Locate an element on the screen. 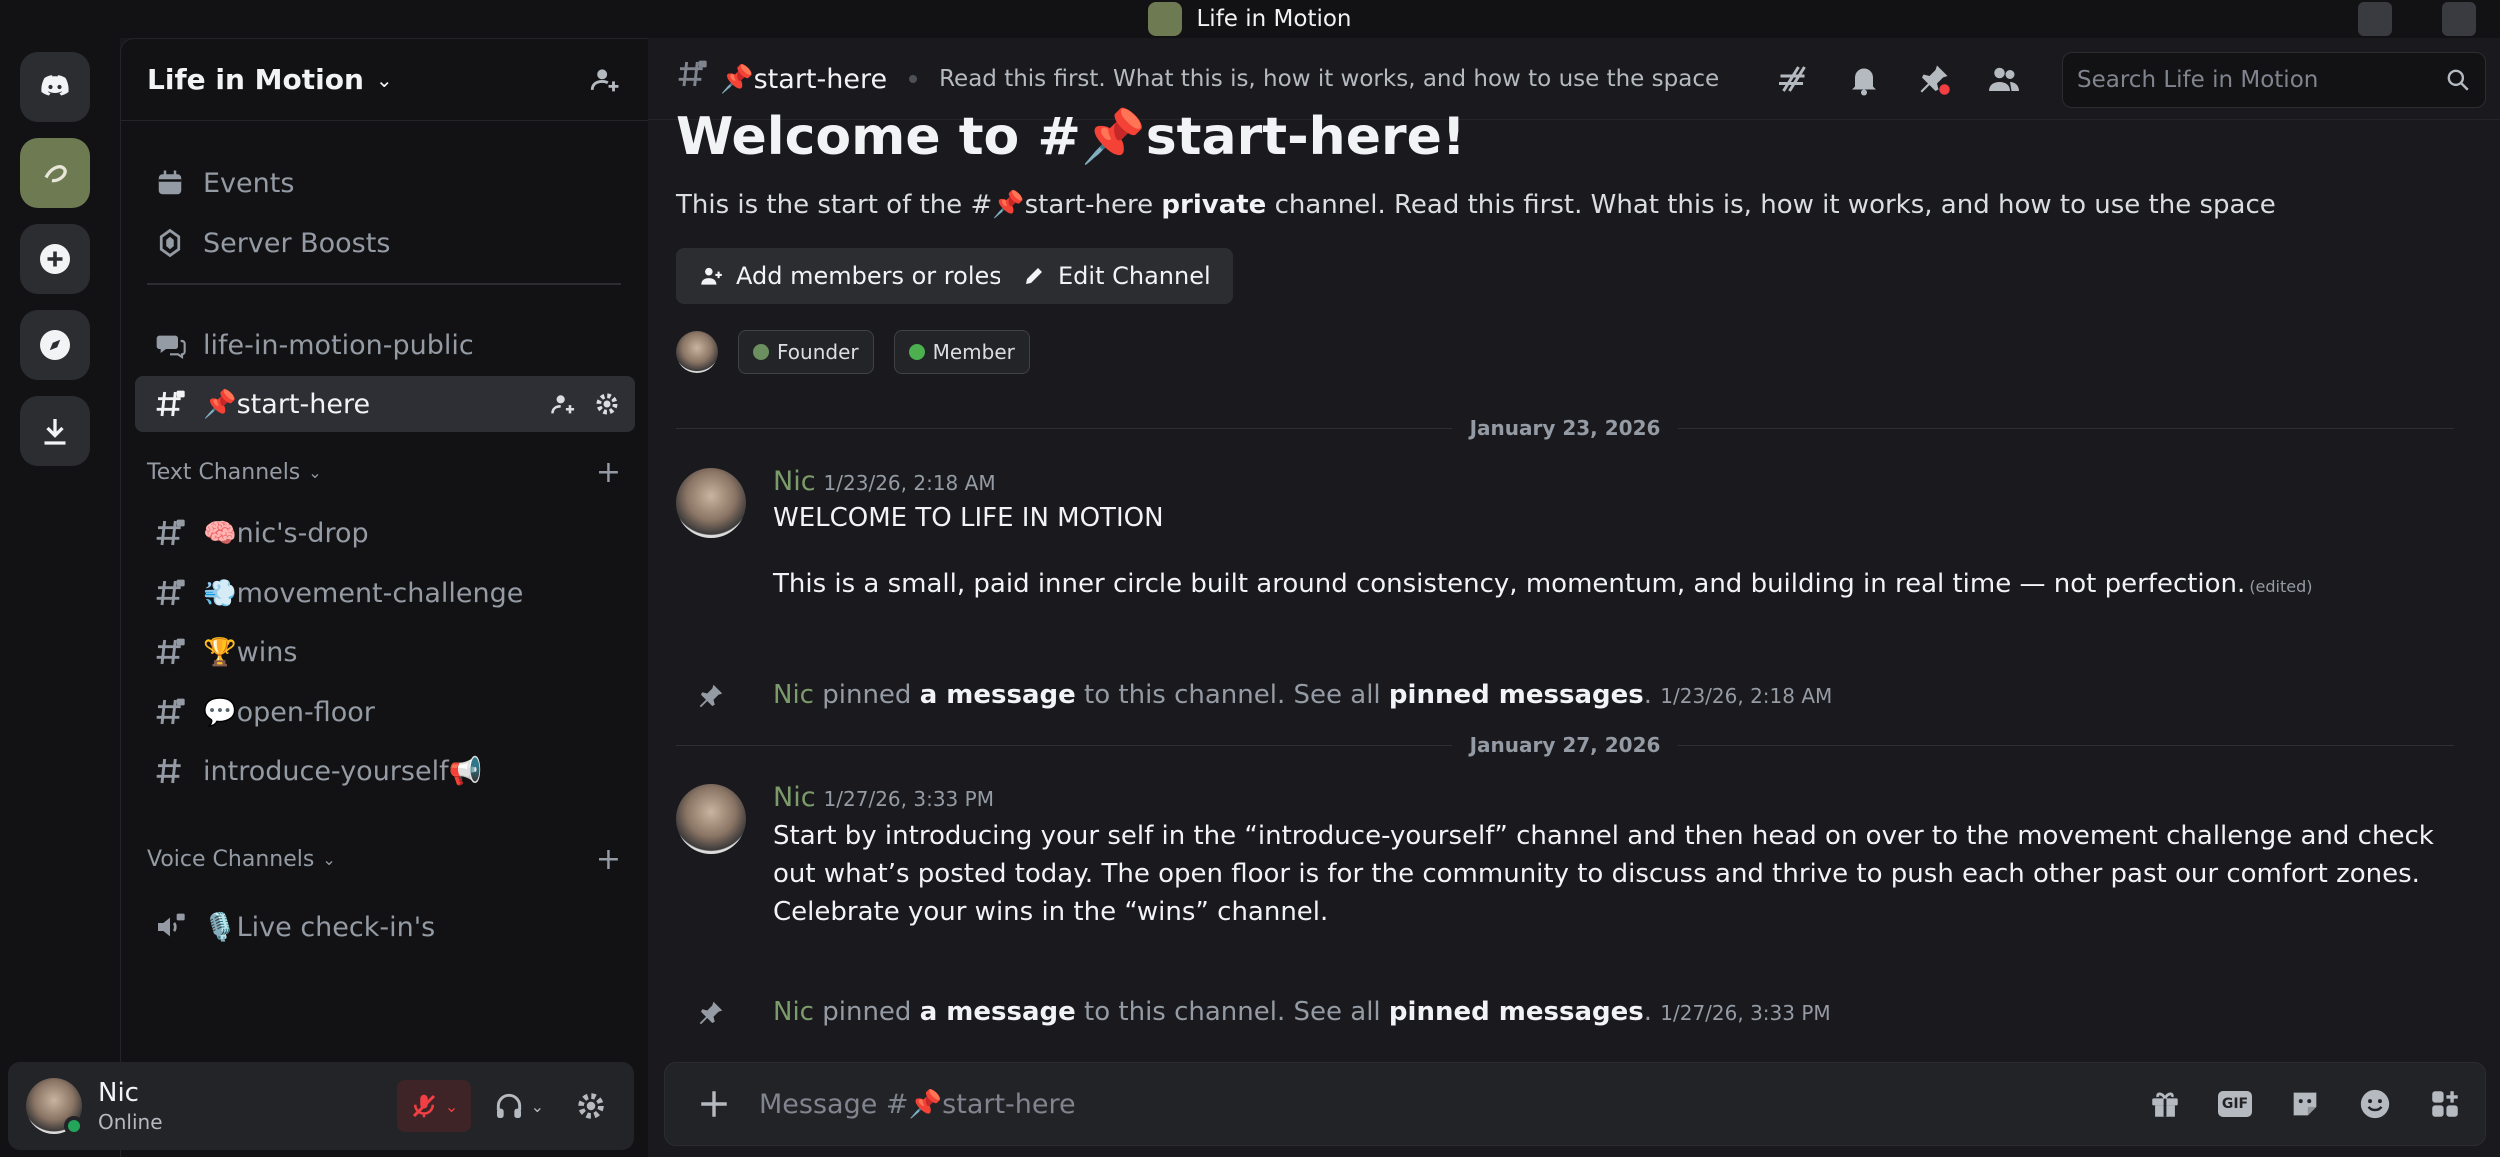  search-input is located at coordinates (2261, 80).